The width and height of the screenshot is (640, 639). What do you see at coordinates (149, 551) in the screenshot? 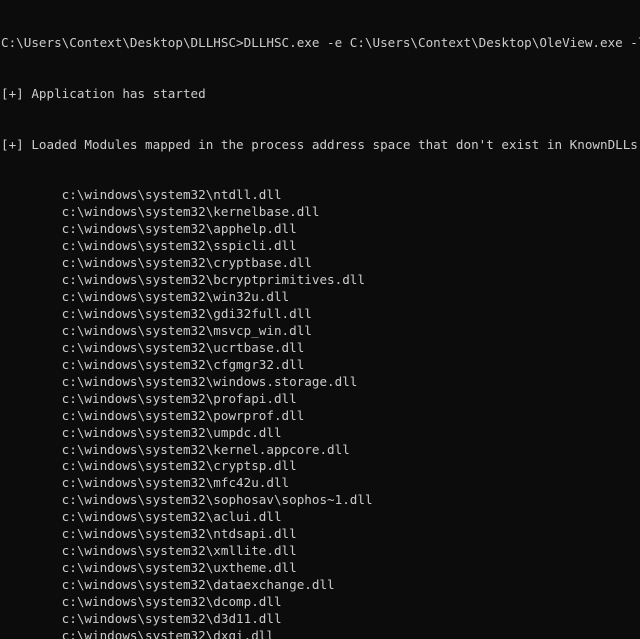
I see `module-line: c:\windows\system32\xmllite.dll` at bounding box center [149, 551].